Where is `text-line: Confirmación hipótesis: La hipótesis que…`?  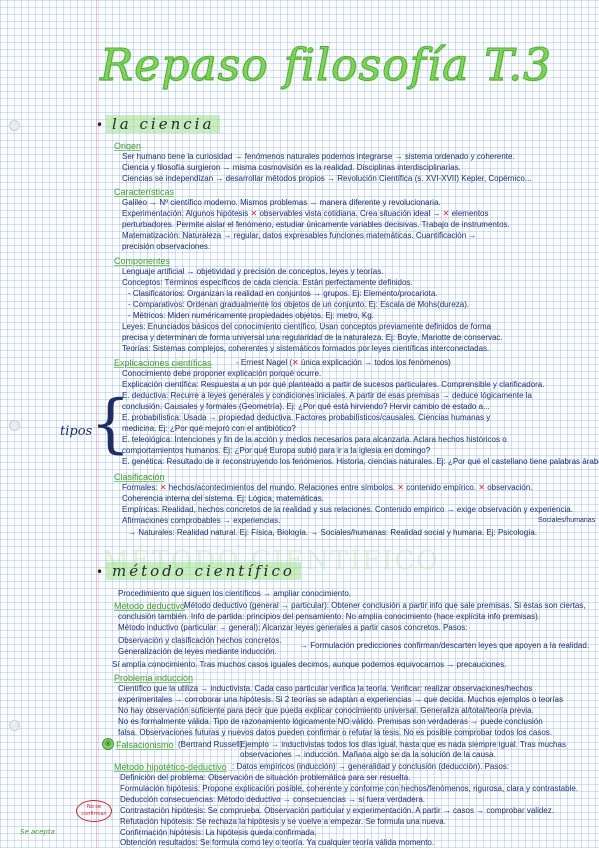
text-line: Confirmación hipótesis: La hipótesis que… is located at coordinates (218, 832).